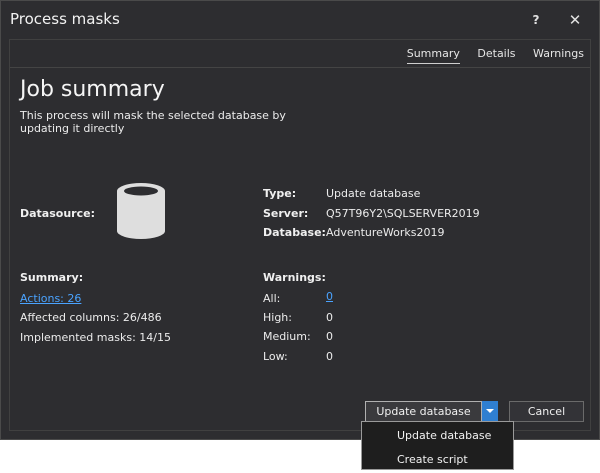 This screenshot has height=473, width=600. Describe the element at coordinates (496, 55) in the screenshot. I see `tab-details: Details` at that location.